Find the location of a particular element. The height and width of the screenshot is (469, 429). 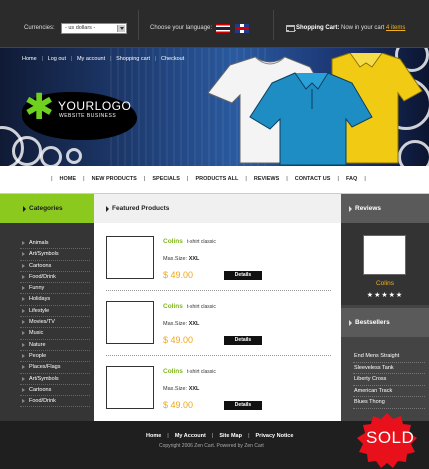

category-item: Nature is located at coordinates (55, 345).